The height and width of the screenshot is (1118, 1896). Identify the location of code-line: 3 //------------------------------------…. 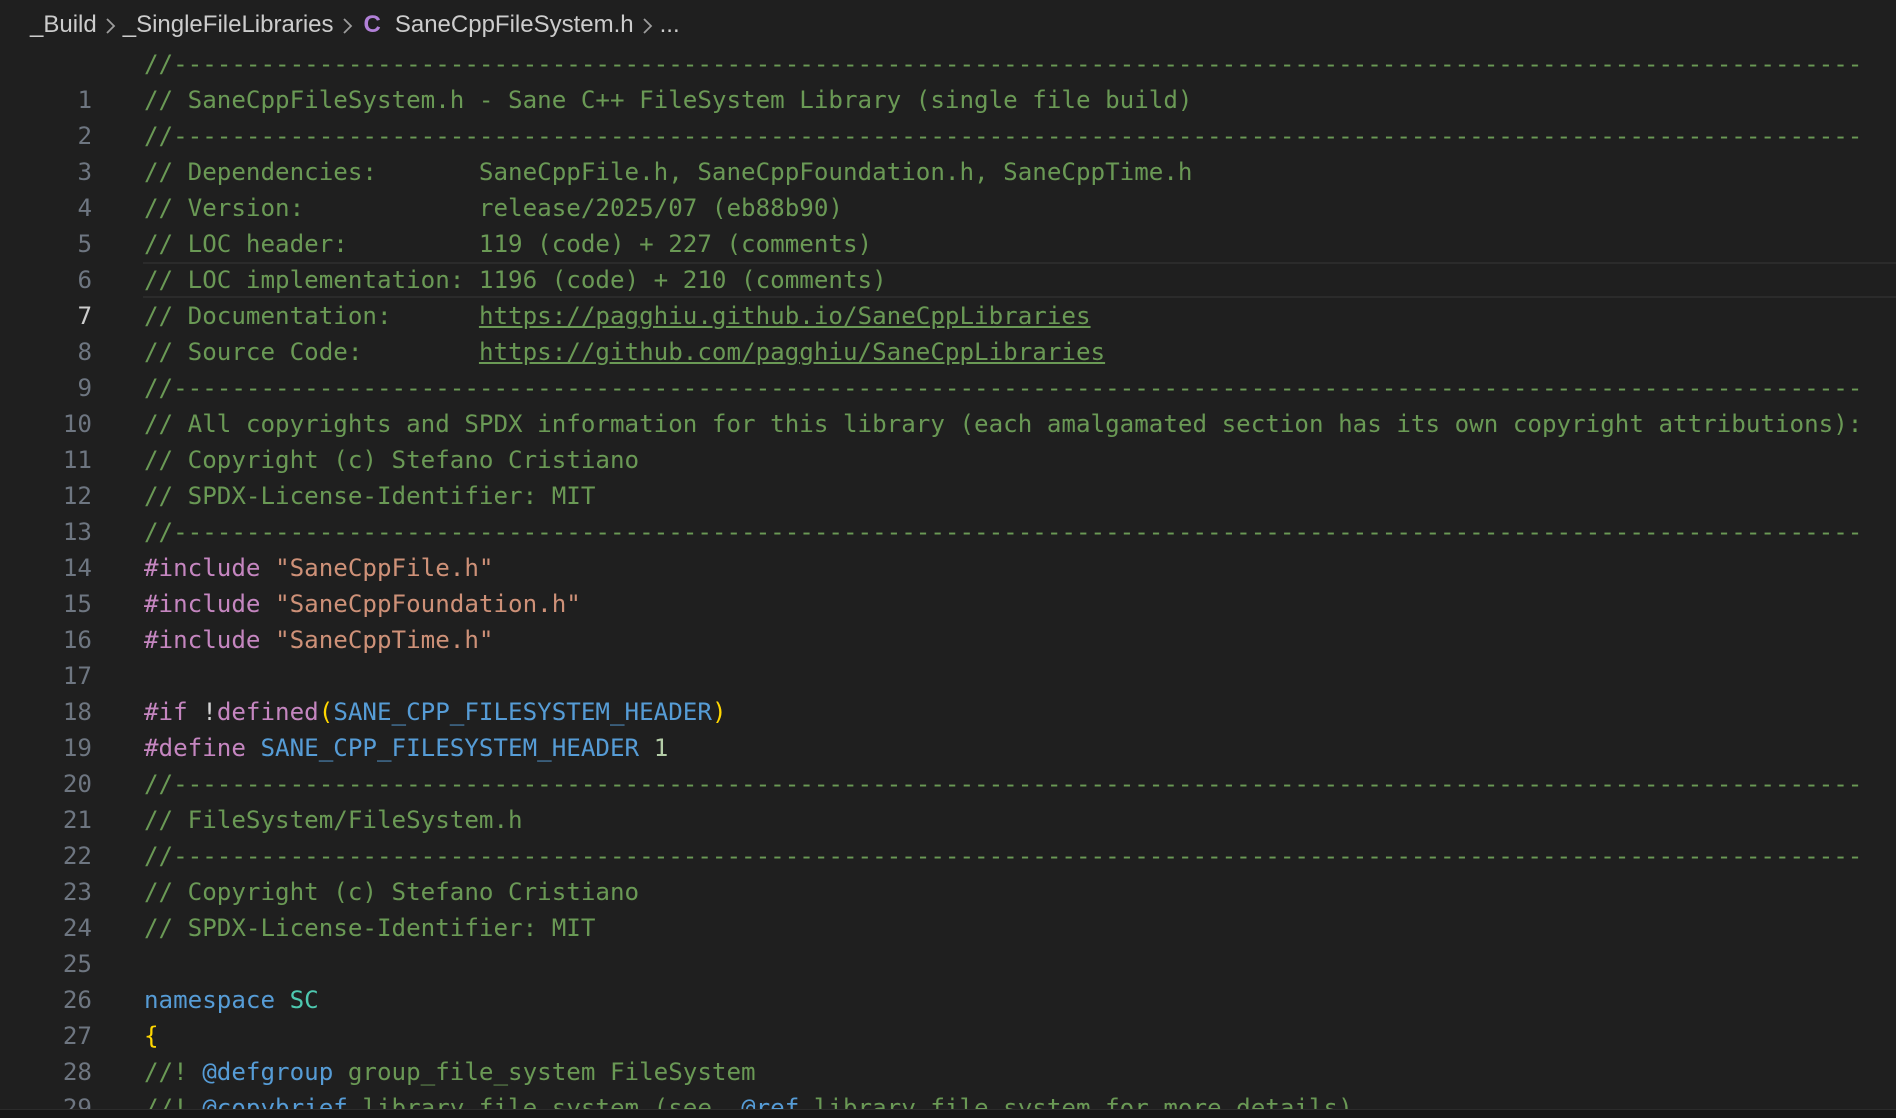
(948, 152).